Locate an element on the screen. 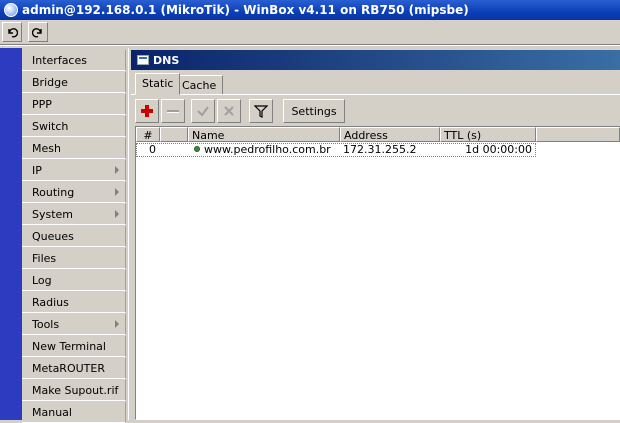  row-name-cell: www.pedrofilho.com.br is located at coordinates (262, 150).